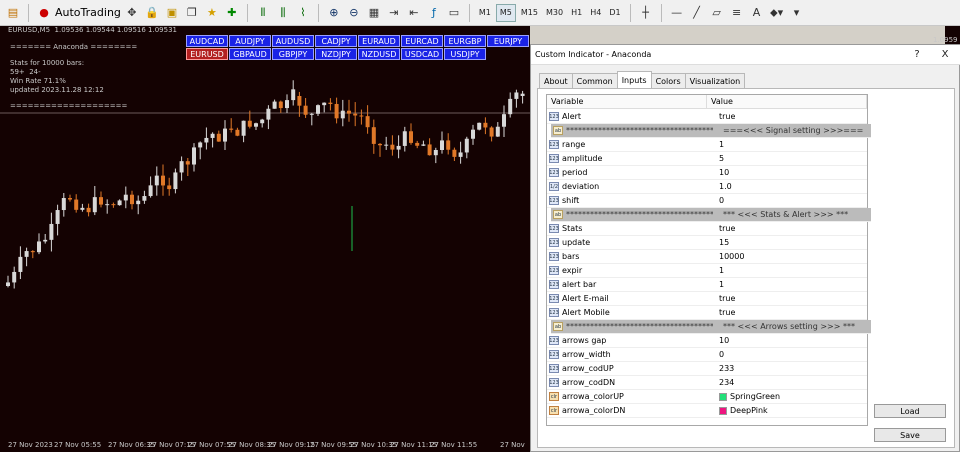 The width and height of the screenshot is (960, 452). Describe the element at coordinates (454, 13) in the screenshot. I see `templates-icon: ▭` at that location.